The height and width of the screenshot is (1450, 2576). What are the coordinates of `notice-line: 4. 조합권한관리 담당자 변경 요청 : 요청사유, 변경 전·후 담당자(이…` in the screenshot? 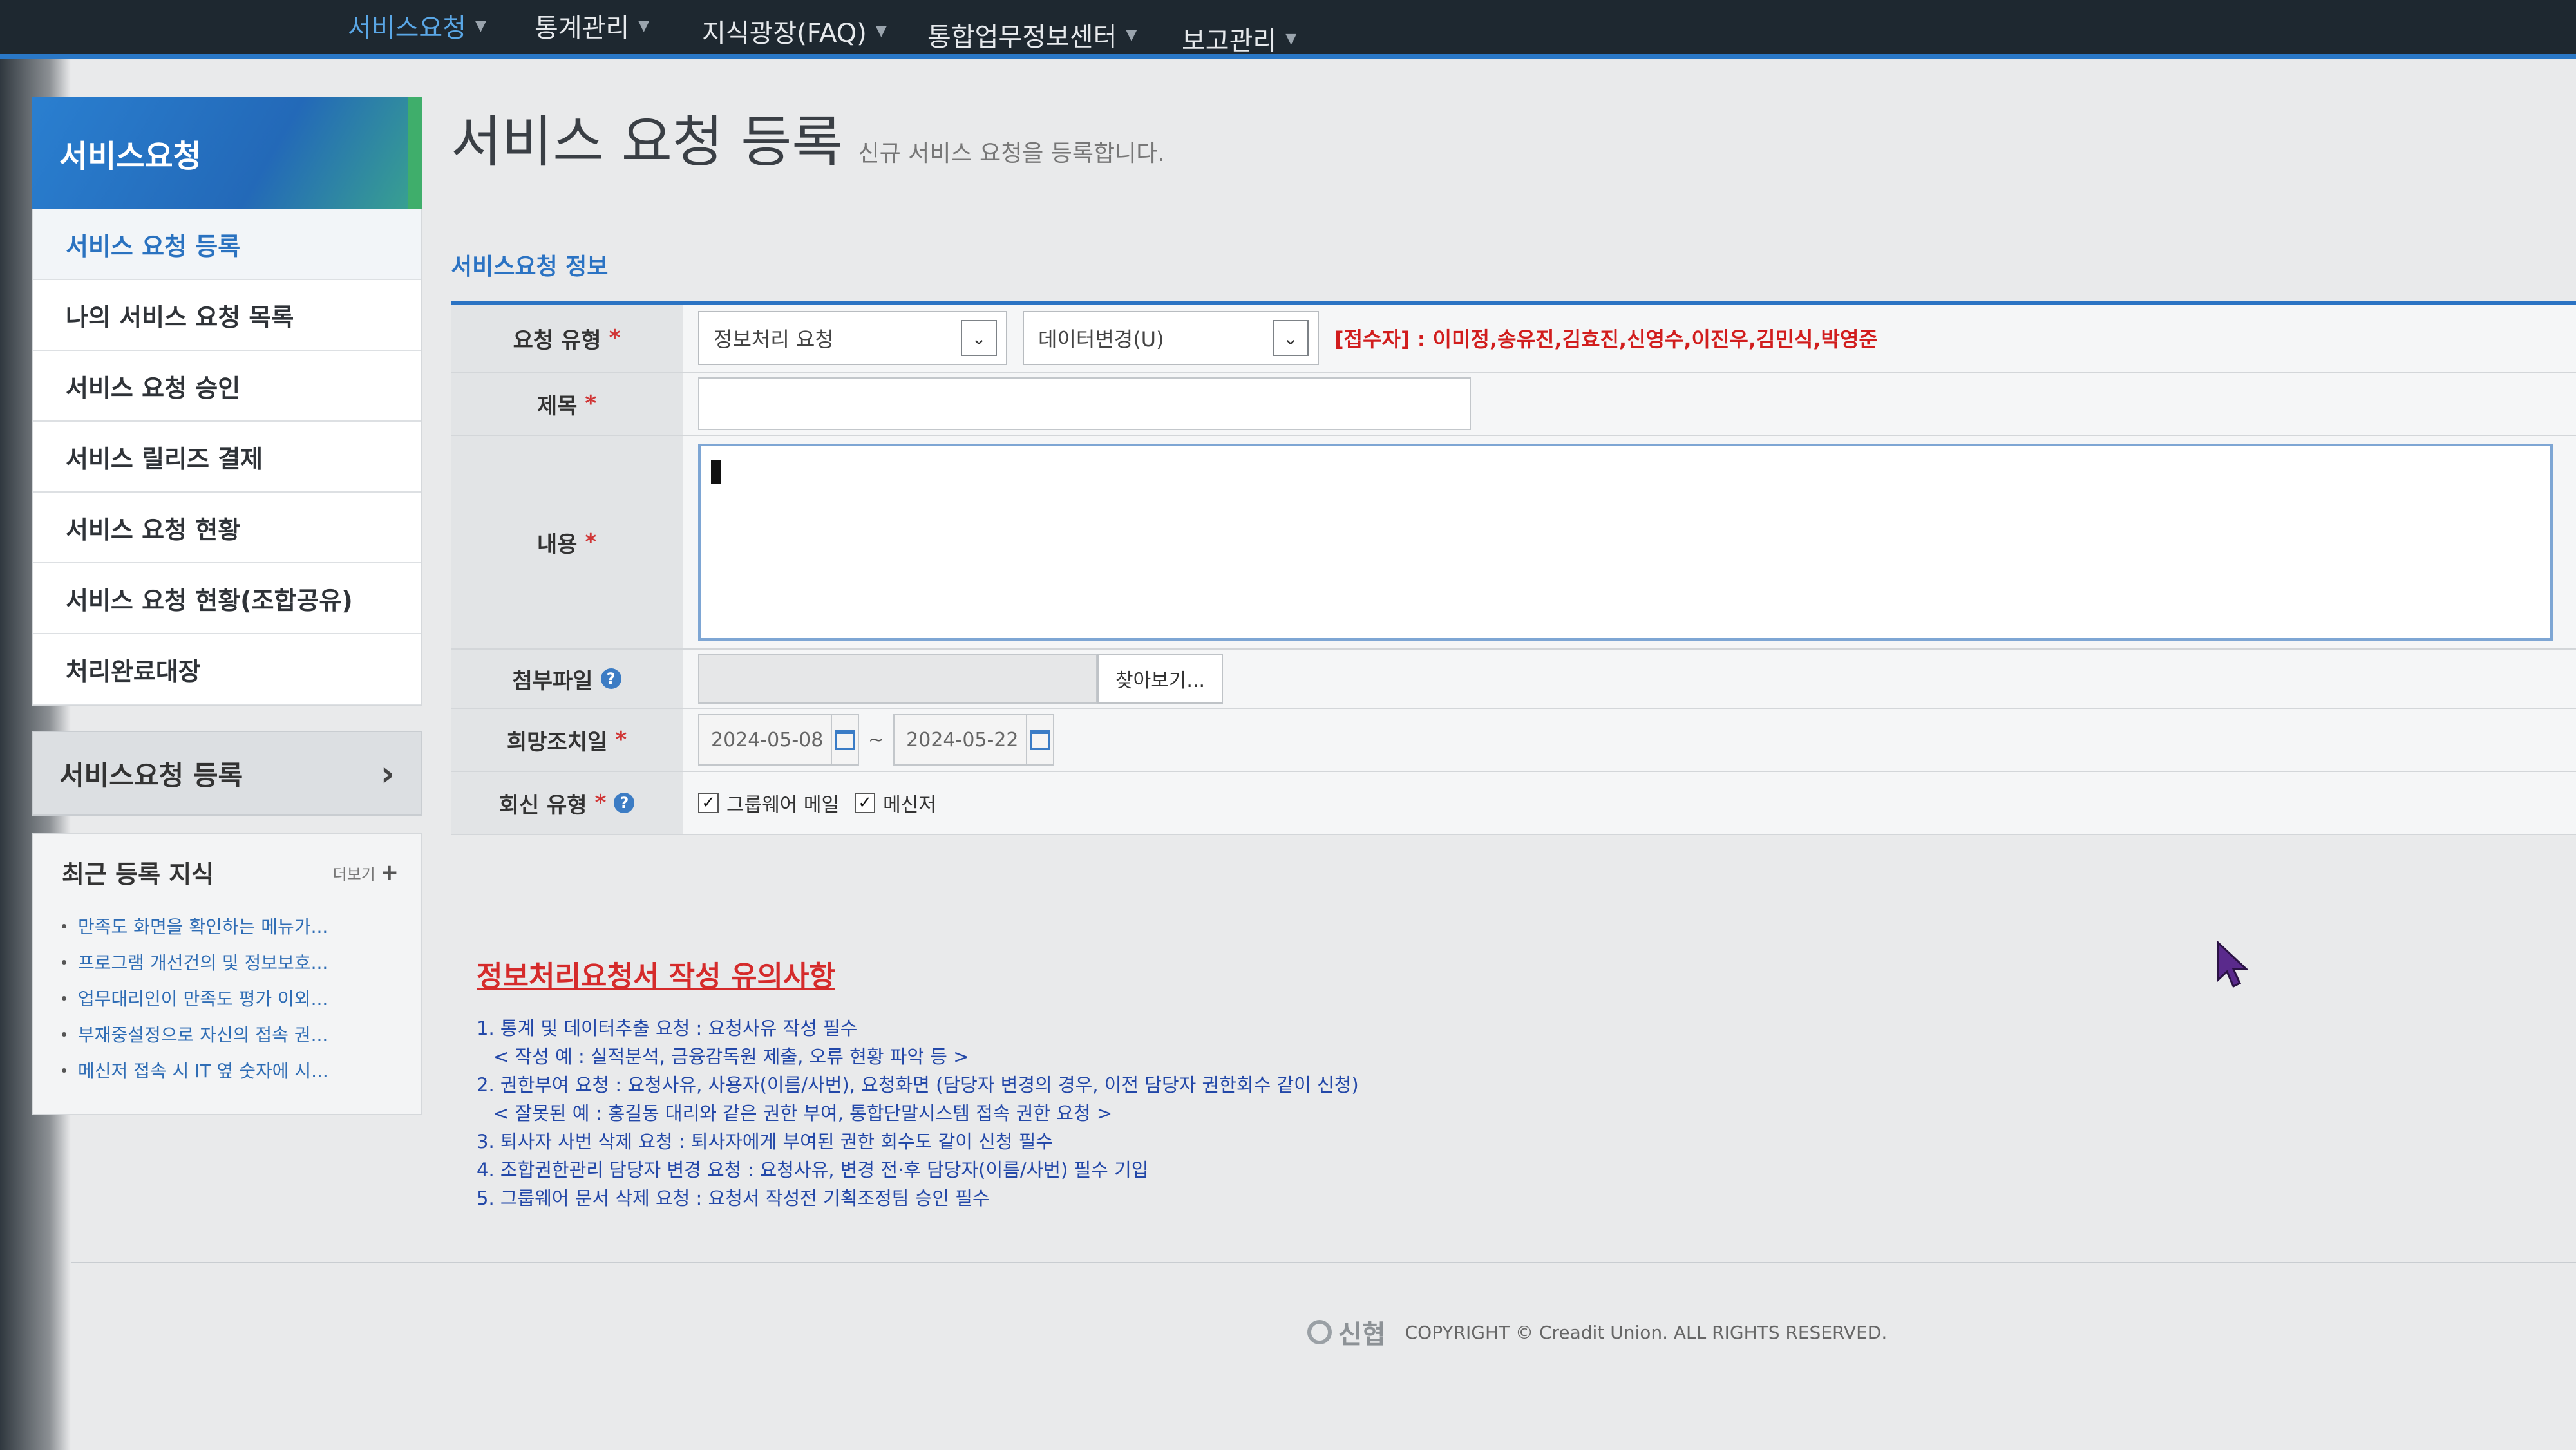 It's located at (813, 1170).